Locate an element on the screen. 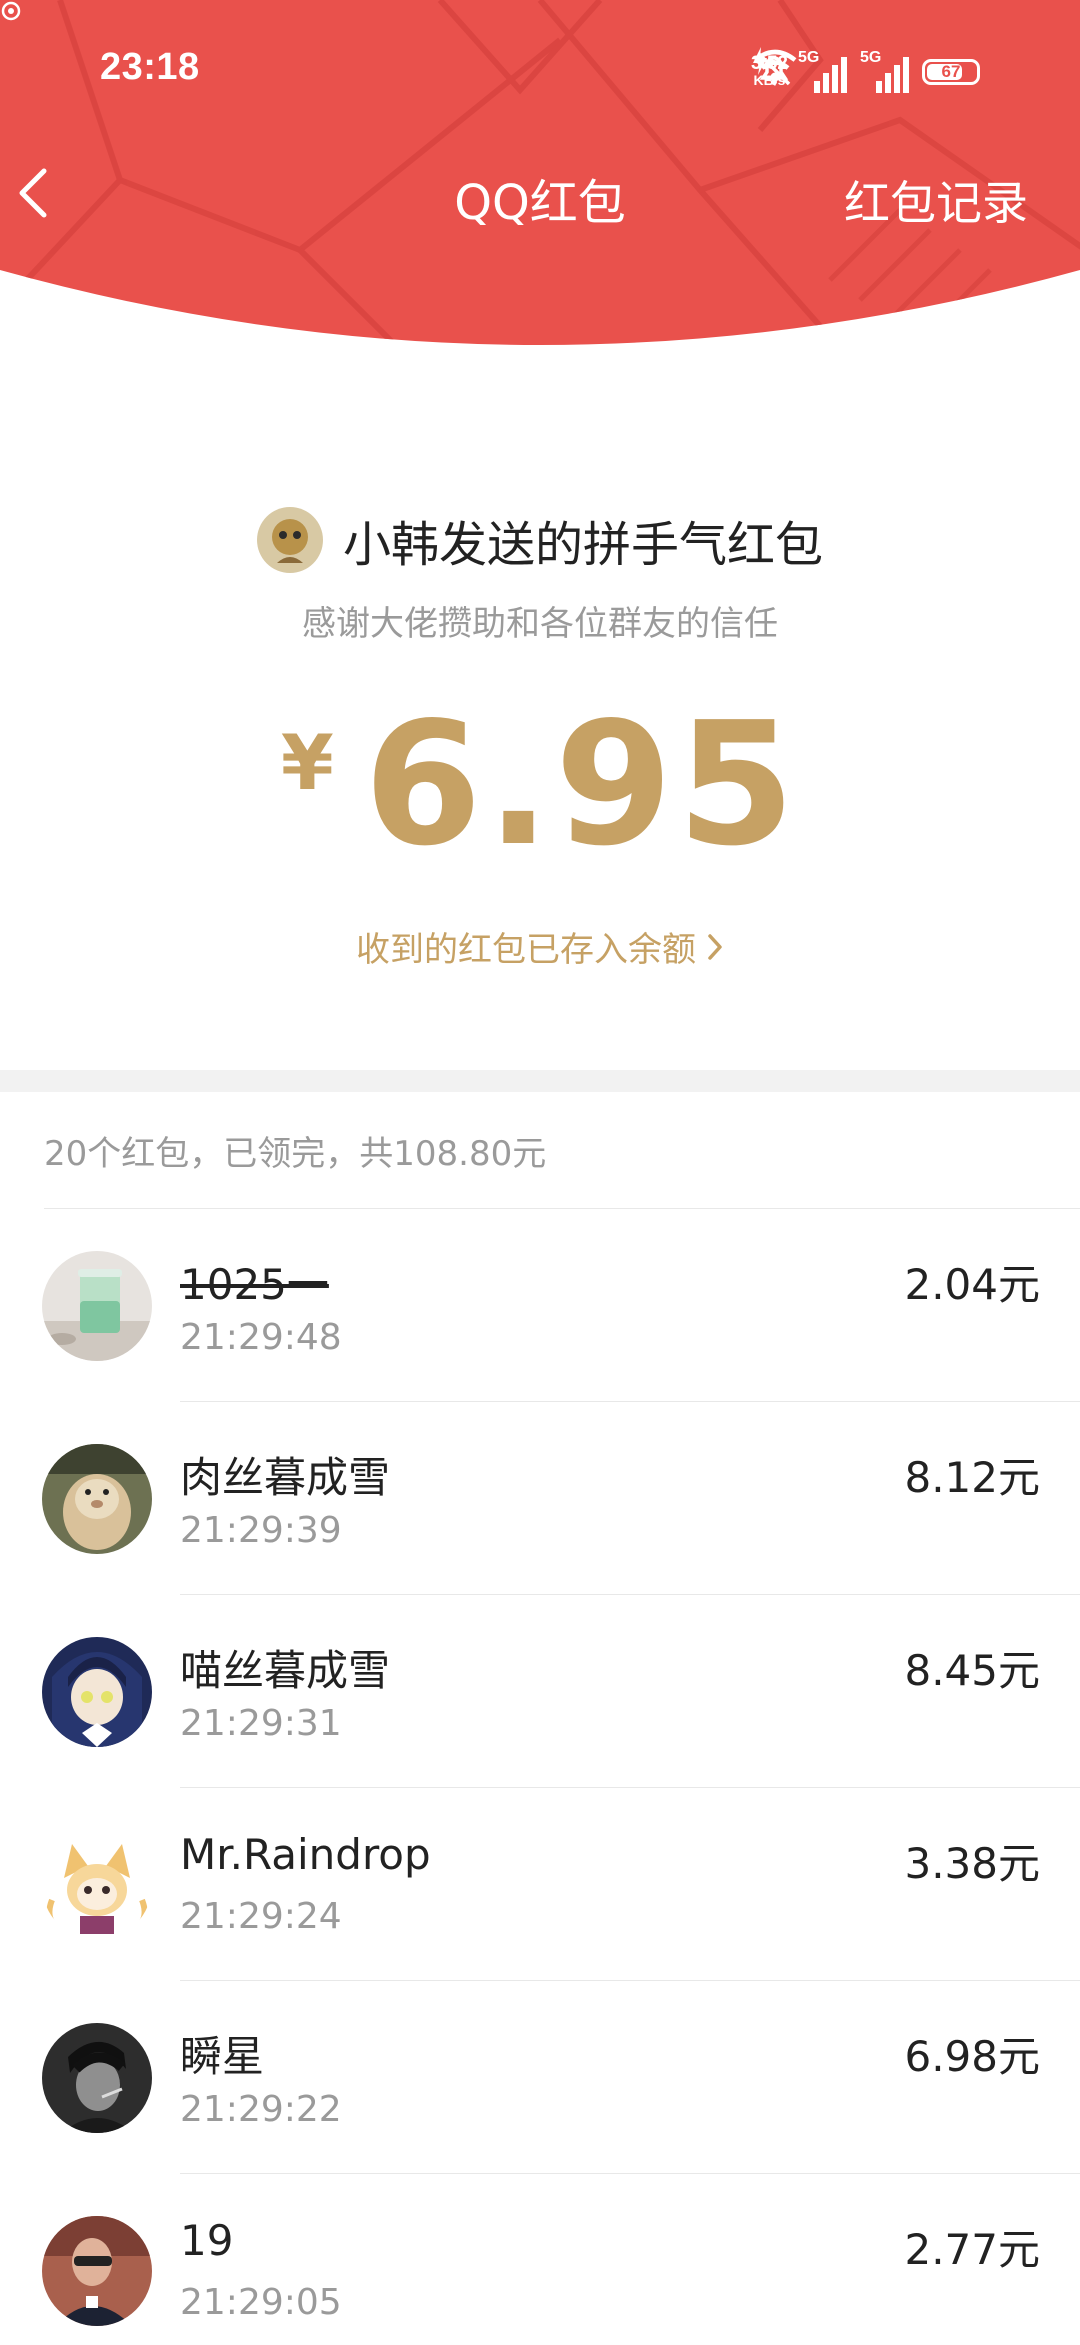 The image size is (1080, 2345). status-time: 23:18 is located at coordinates (150, 67).